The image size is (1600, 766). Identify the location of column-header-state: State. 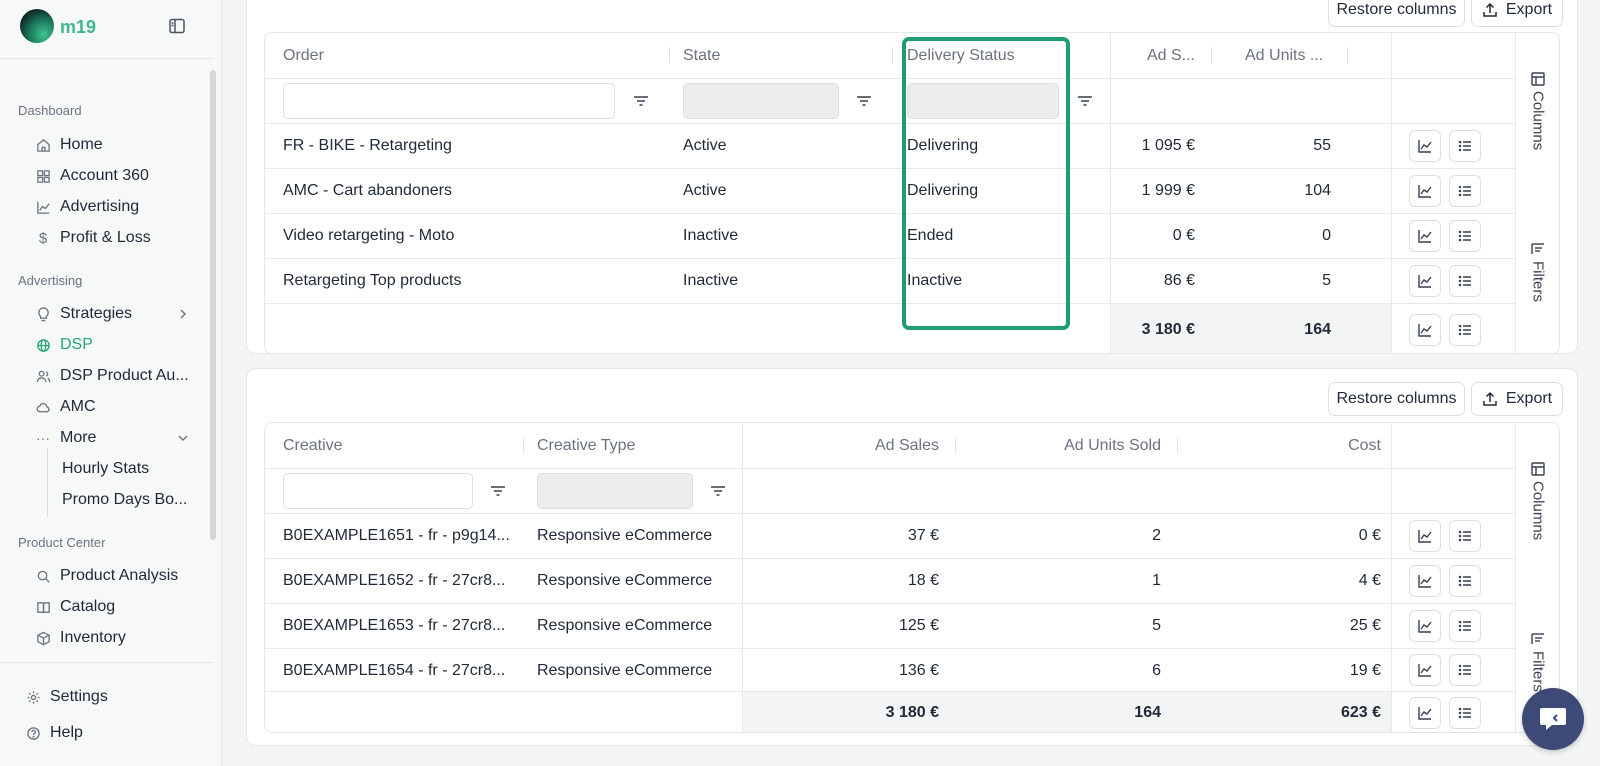
(773, 55).